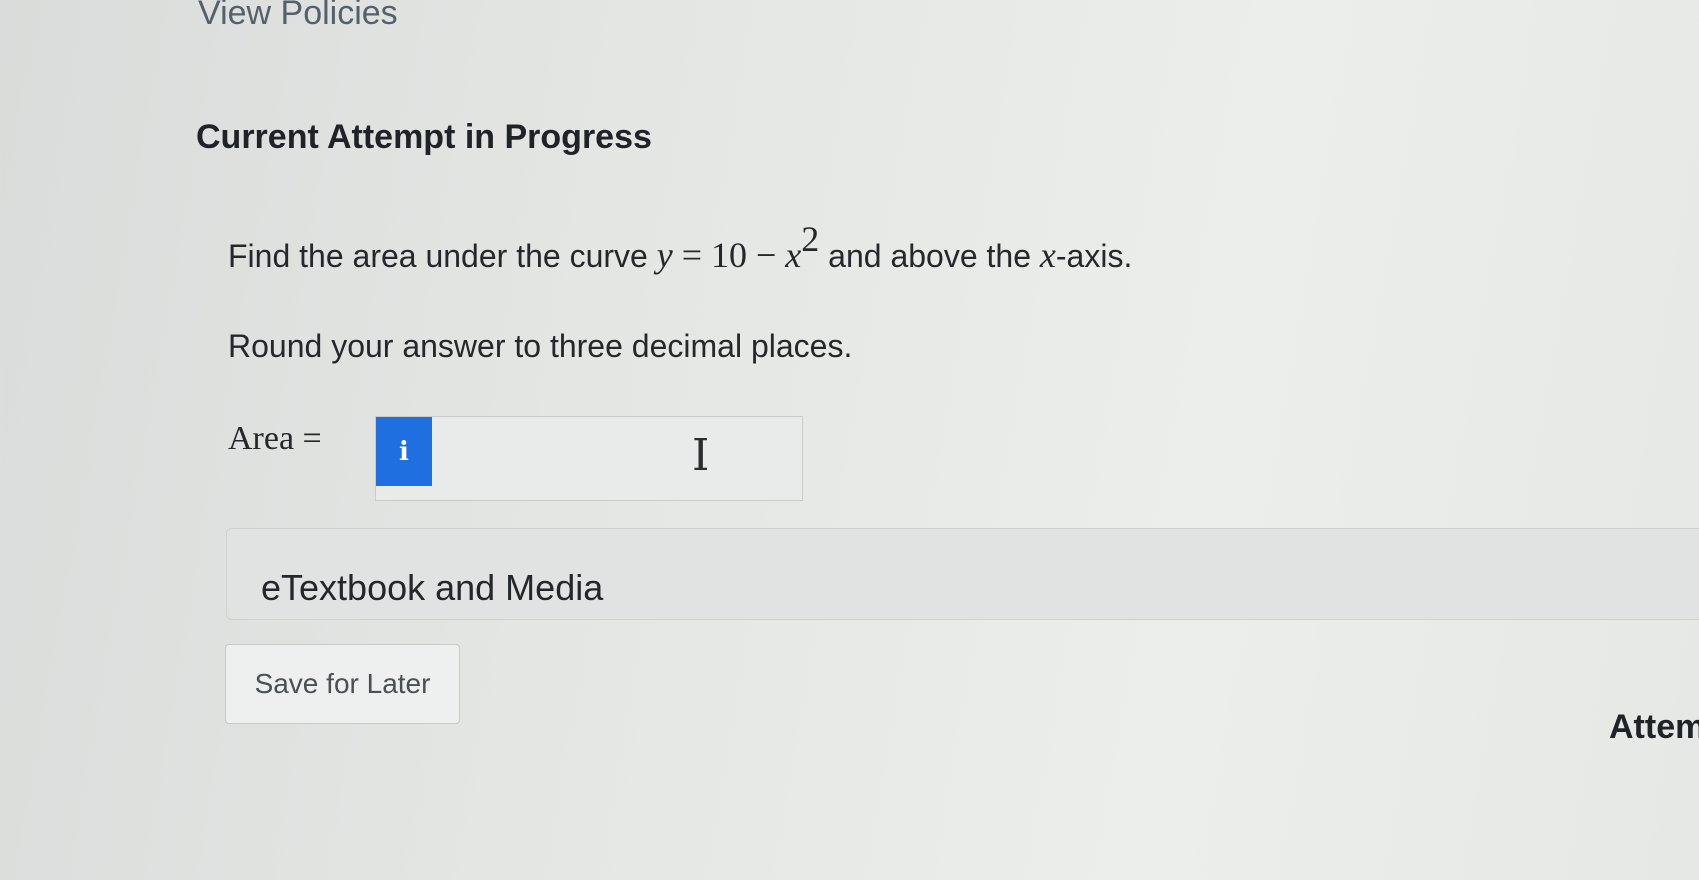 The width and height of the screenshot is (1699, 880). What do you see at coordinates (342, 684) in the screenshot?
I see `save-for-later-button: Save for Later` at bounding box center [342, 684].